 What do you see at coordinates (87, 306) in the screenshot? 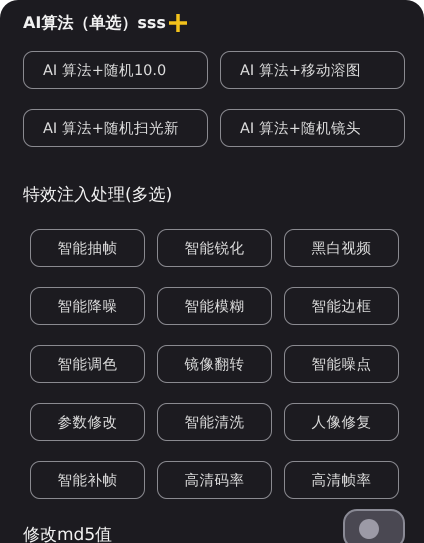
I see `effect-option-button: 智能降噪` at bounding box center [87, 306].